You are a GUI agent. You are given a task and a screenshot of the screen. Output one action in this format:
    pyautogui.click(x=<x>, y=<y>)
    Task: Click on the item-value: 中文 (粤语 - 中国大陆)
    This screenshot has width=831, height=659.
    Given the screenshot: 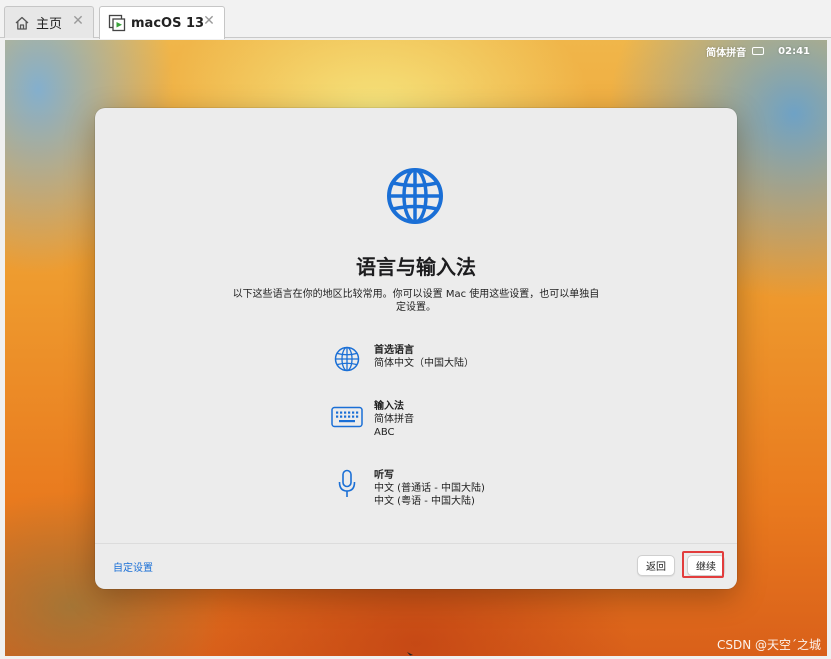 What is the action you would take?
    pyautogui.click(x=424, y=501)
    